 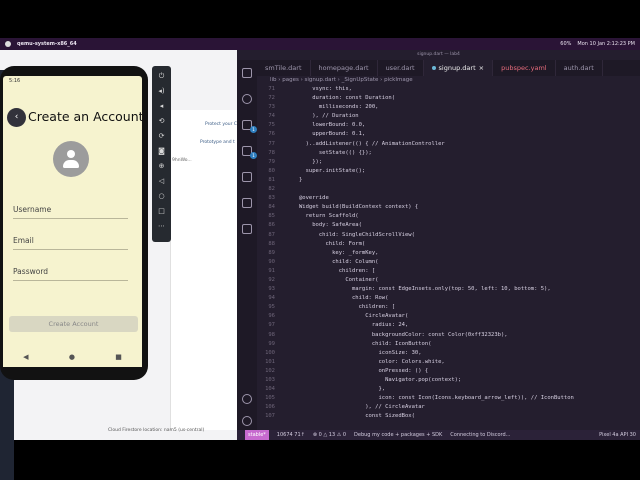 I want to click on settings-gear-icon, so click(x=247, y=421).